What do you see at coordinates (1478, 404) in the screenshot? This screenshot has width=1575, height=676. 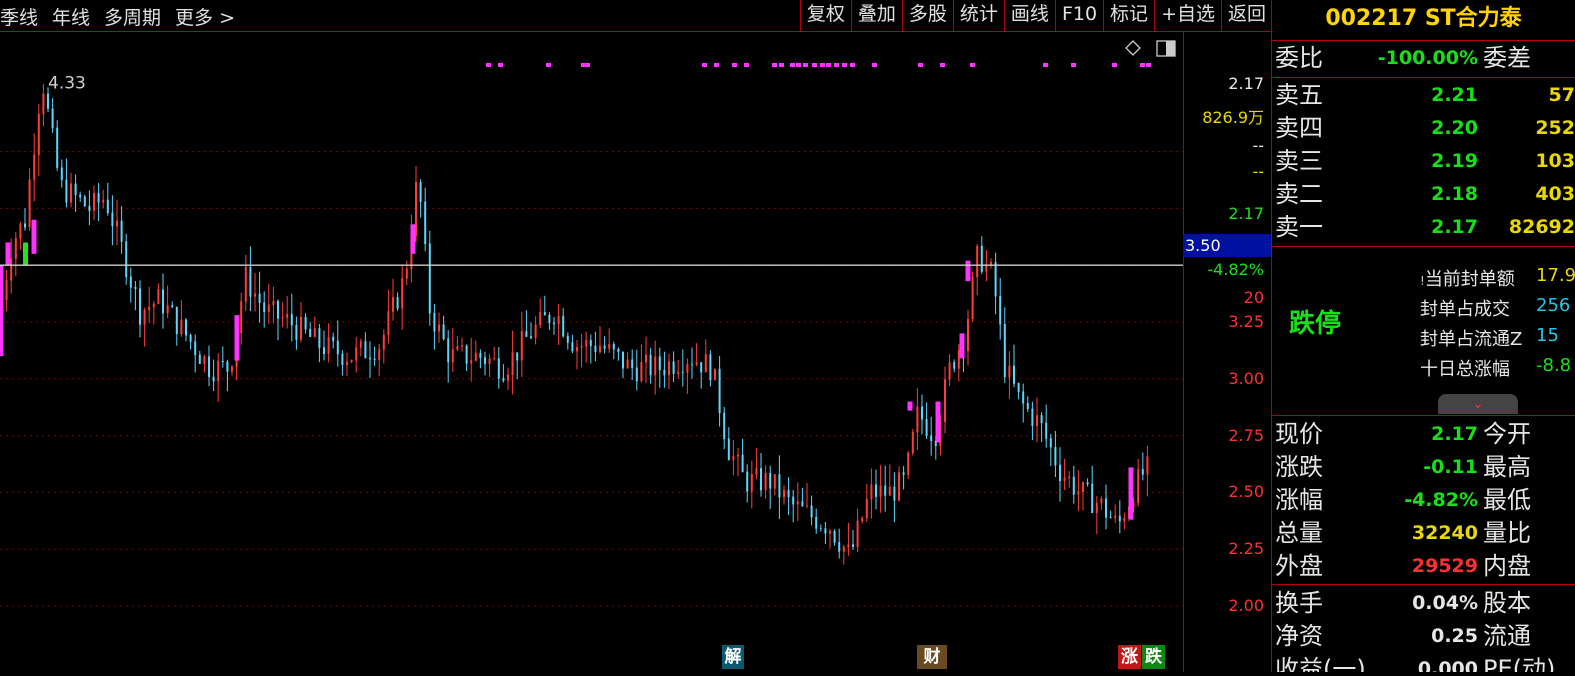 I see `expand-chevron-icon: ⌄` at bounding box center [1478, 404].